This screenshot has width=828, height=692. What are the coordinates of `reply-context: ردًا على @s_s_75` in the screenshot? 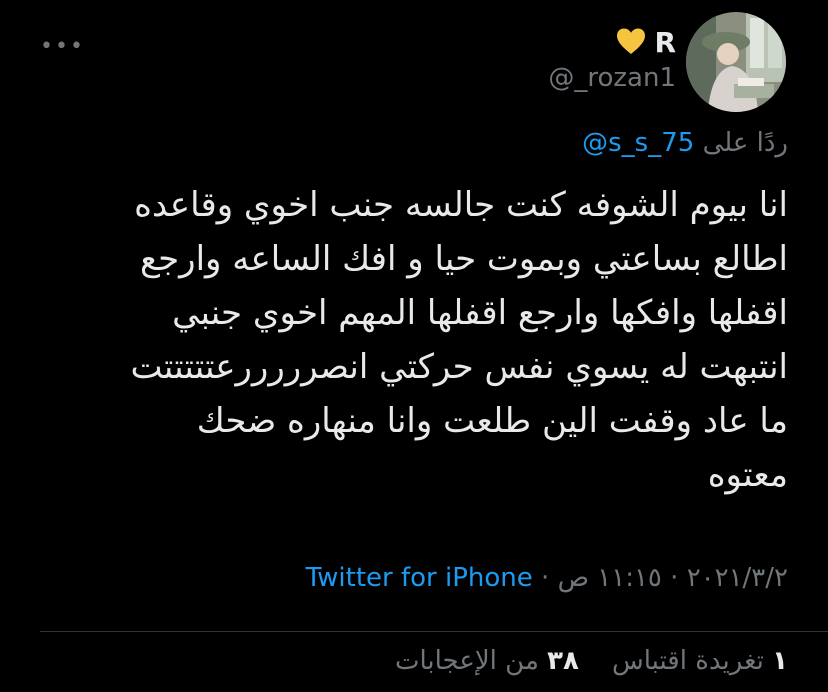 It's located at (685, 143).